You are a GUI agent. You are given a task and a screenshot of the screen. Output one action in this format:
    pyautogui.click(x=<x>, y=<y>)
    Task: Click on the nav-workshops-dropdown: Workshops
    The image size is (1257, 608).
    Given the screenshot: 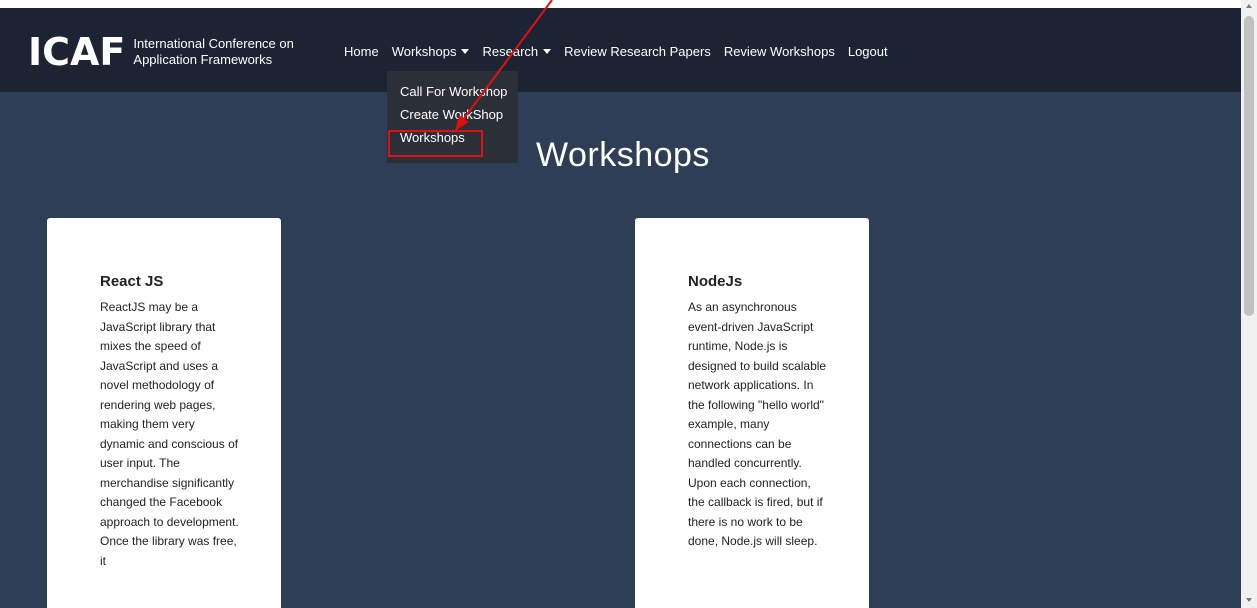 What is the action you would take?
    pyautogui.click(x=431, y=51)
    